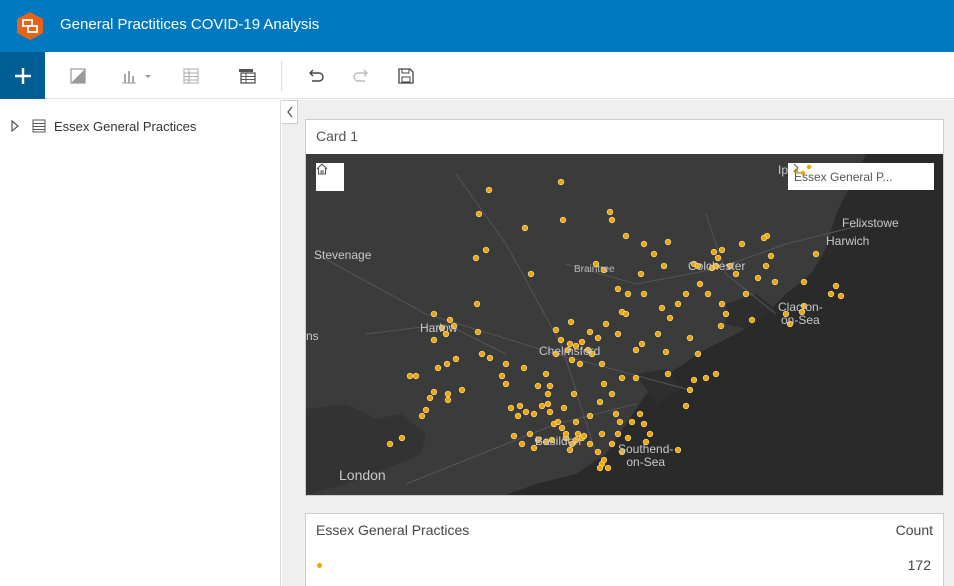 Image resolution: width=954 pixels, height=586 pixels. What do you see at coordinates (361, 76) in the screenshot?
I see `redo-button` at bounding box center [361, 76].